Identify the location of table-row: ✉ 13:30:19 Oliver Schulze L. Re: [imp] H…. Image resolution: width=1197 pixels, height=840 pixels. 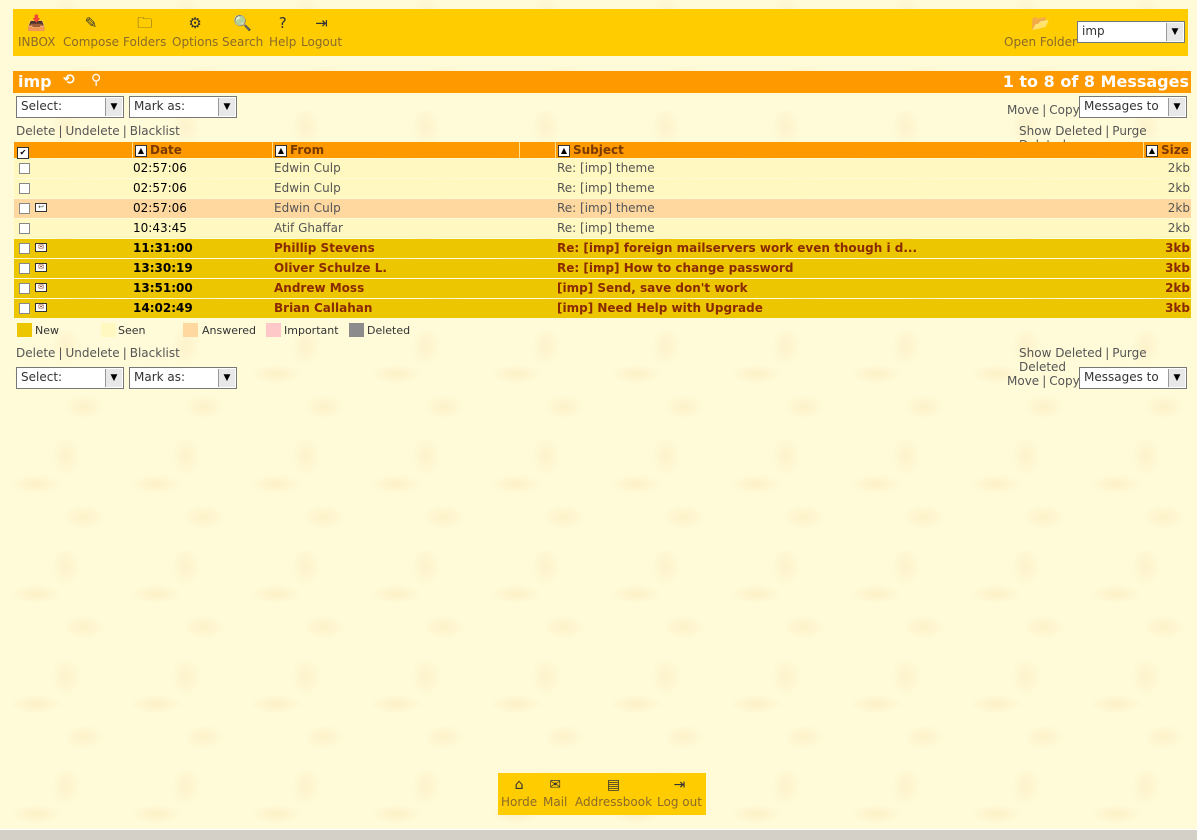
(602, 268).